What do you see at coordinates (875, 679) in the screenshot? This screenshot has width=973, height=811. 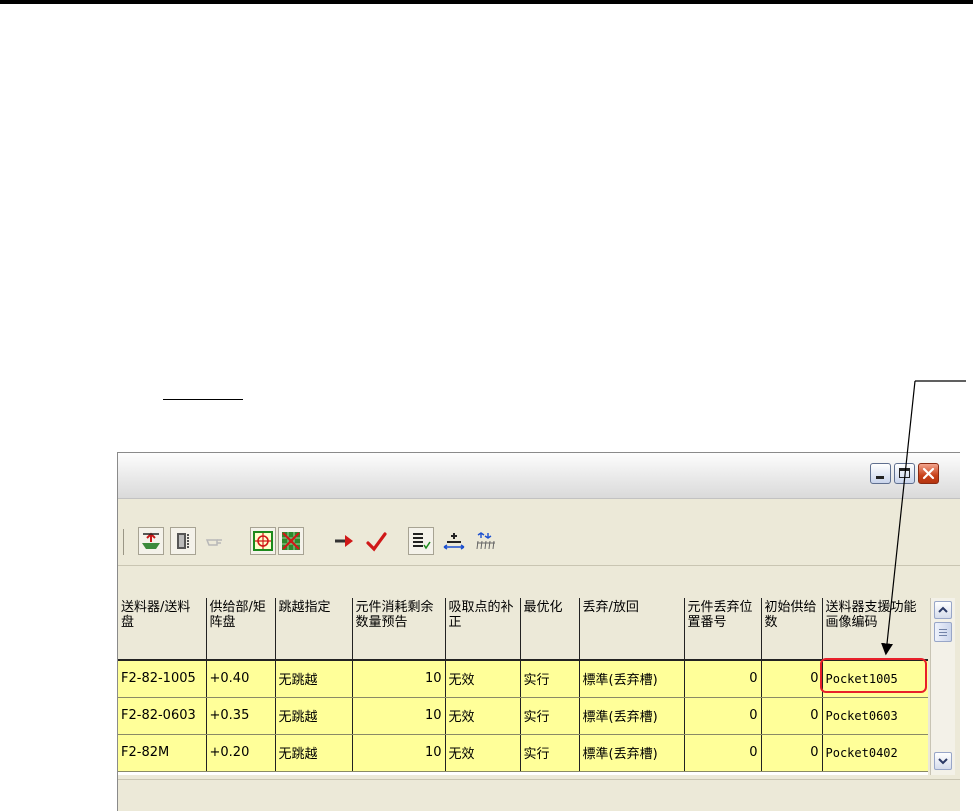 I see `cell-image-code: Pocket1005` at bounding box center [875, 679].